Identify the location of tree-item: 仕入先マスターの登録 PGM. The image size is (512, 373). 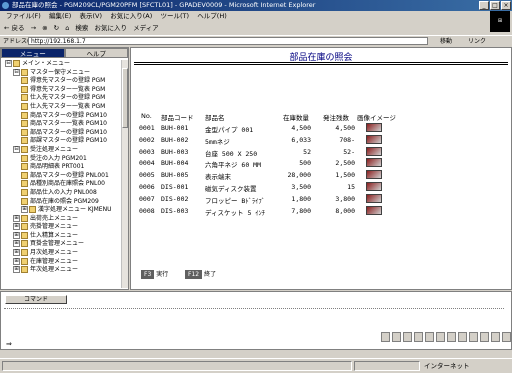
(61, 98).